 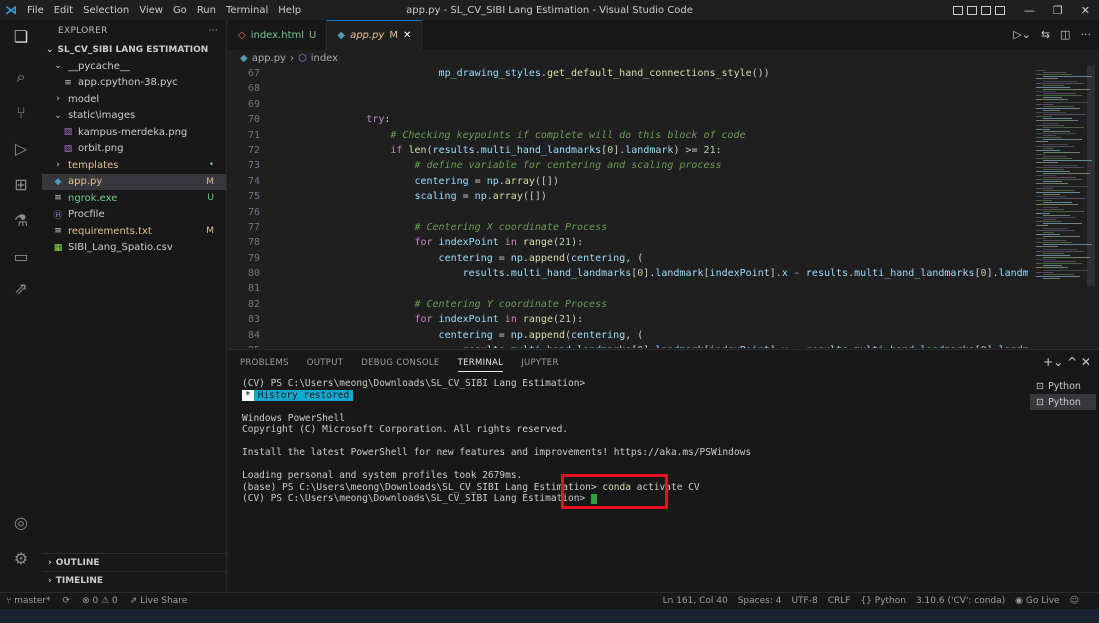 I want to click on explorer-item: ≡ requirements.txt M, so click(x=134, y=231).